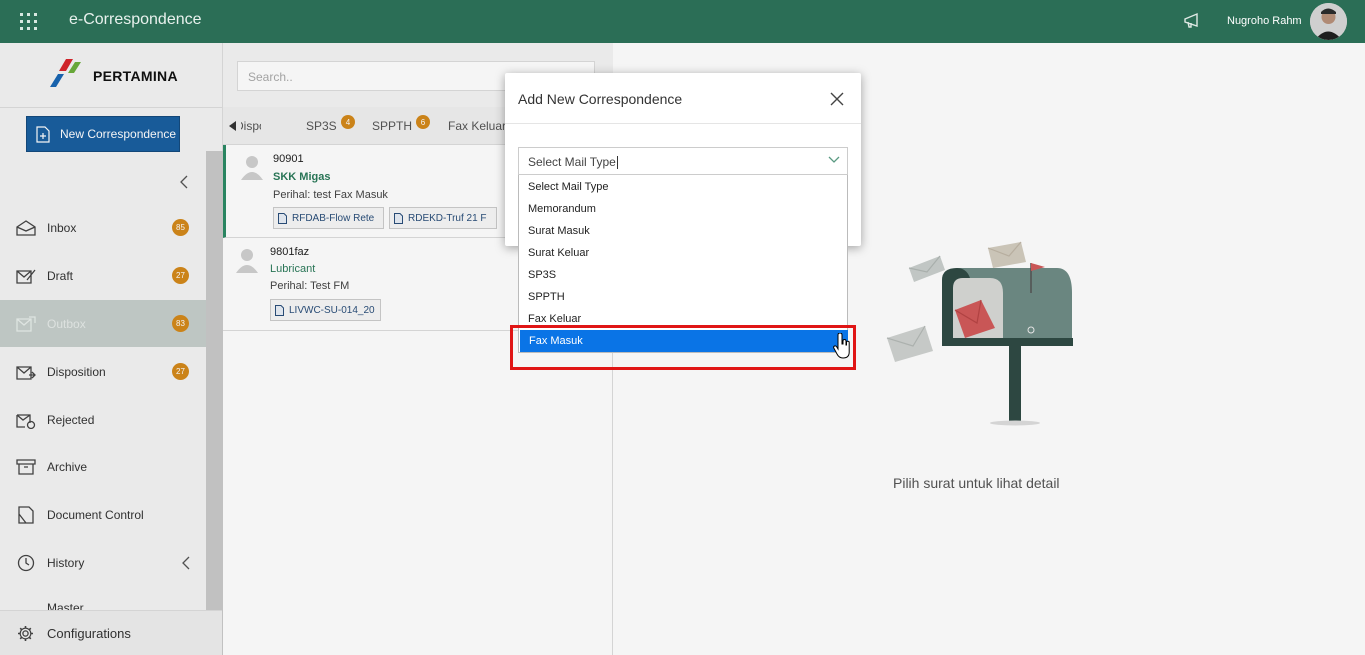 The image size is (1365, 655). What do you see at coordinates (683, 253) in the screenshot?
I see `option-surat-keluar: Surat Keluar` at bounding box center [683, 253].